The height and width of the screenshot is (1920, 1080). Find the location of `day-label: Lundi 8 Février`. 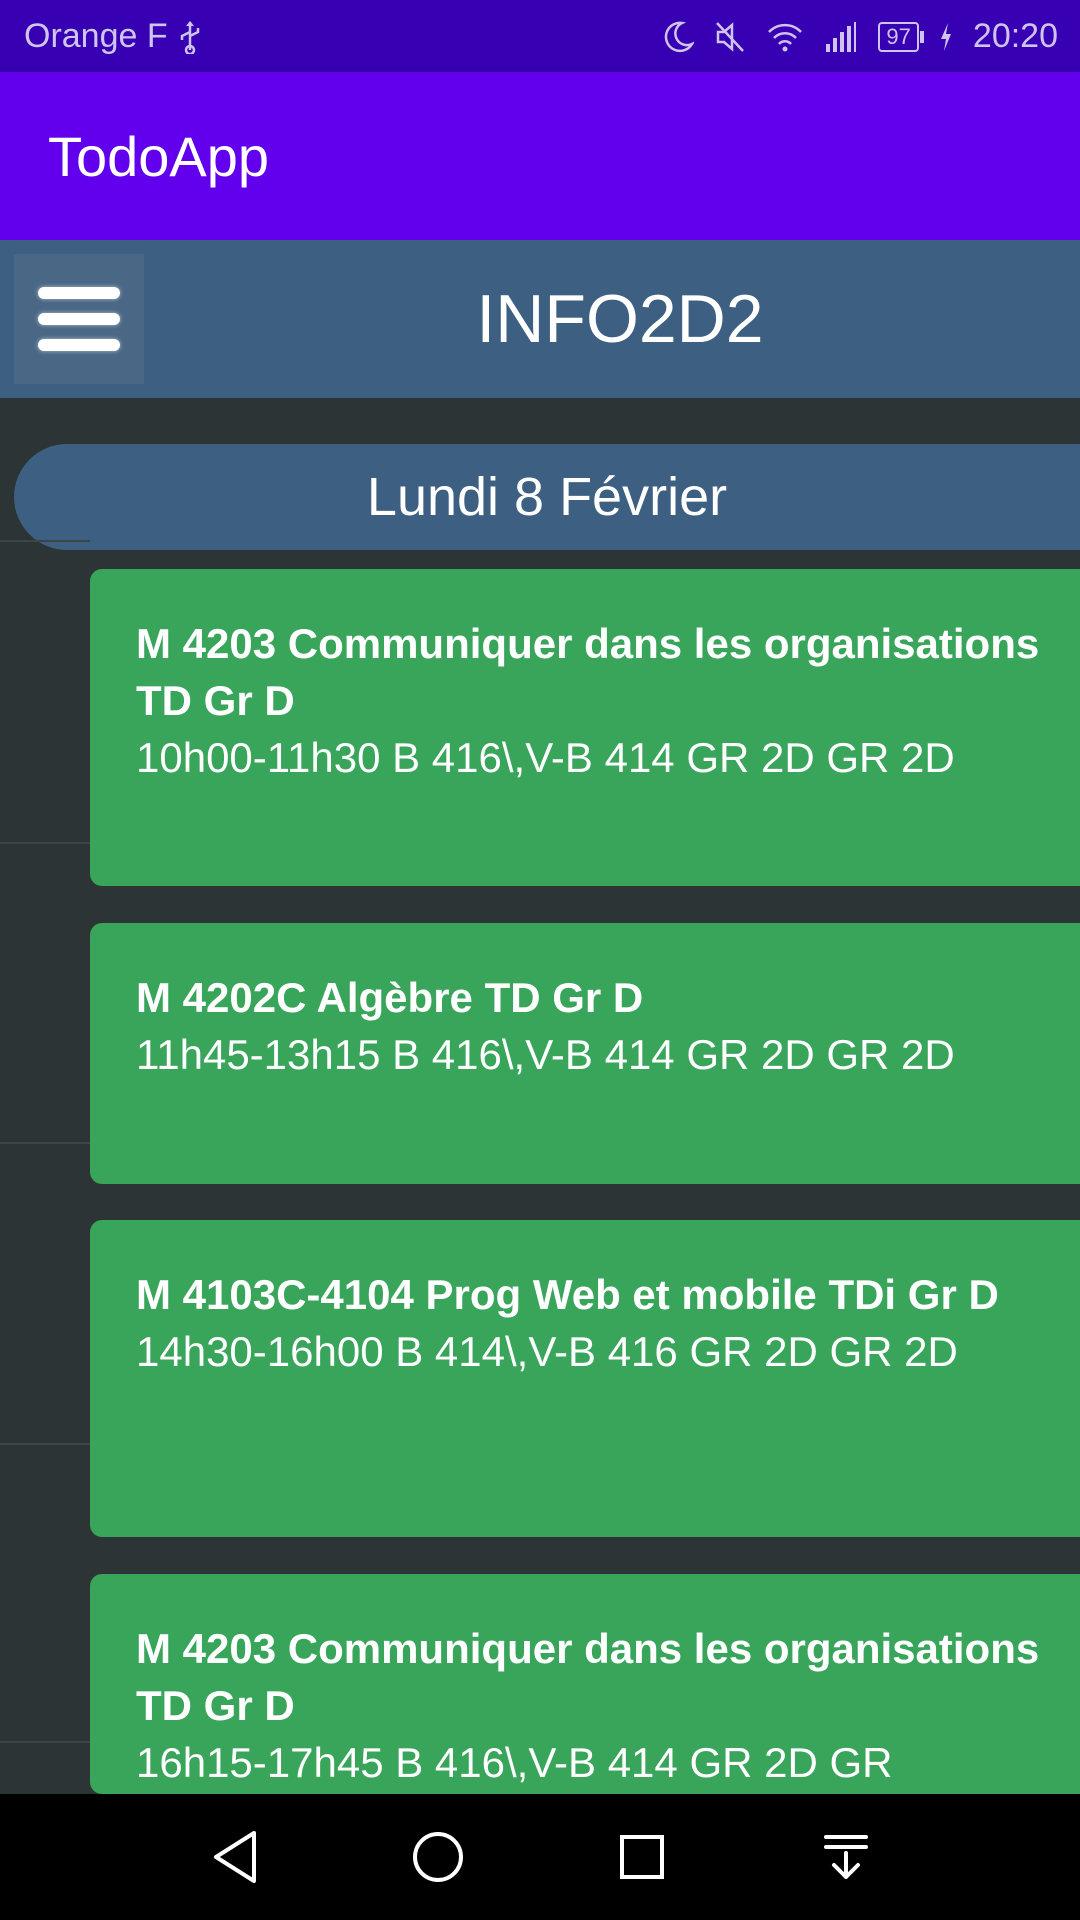

day-label: Lundi 8 Février is located at coordinates (547, 497).